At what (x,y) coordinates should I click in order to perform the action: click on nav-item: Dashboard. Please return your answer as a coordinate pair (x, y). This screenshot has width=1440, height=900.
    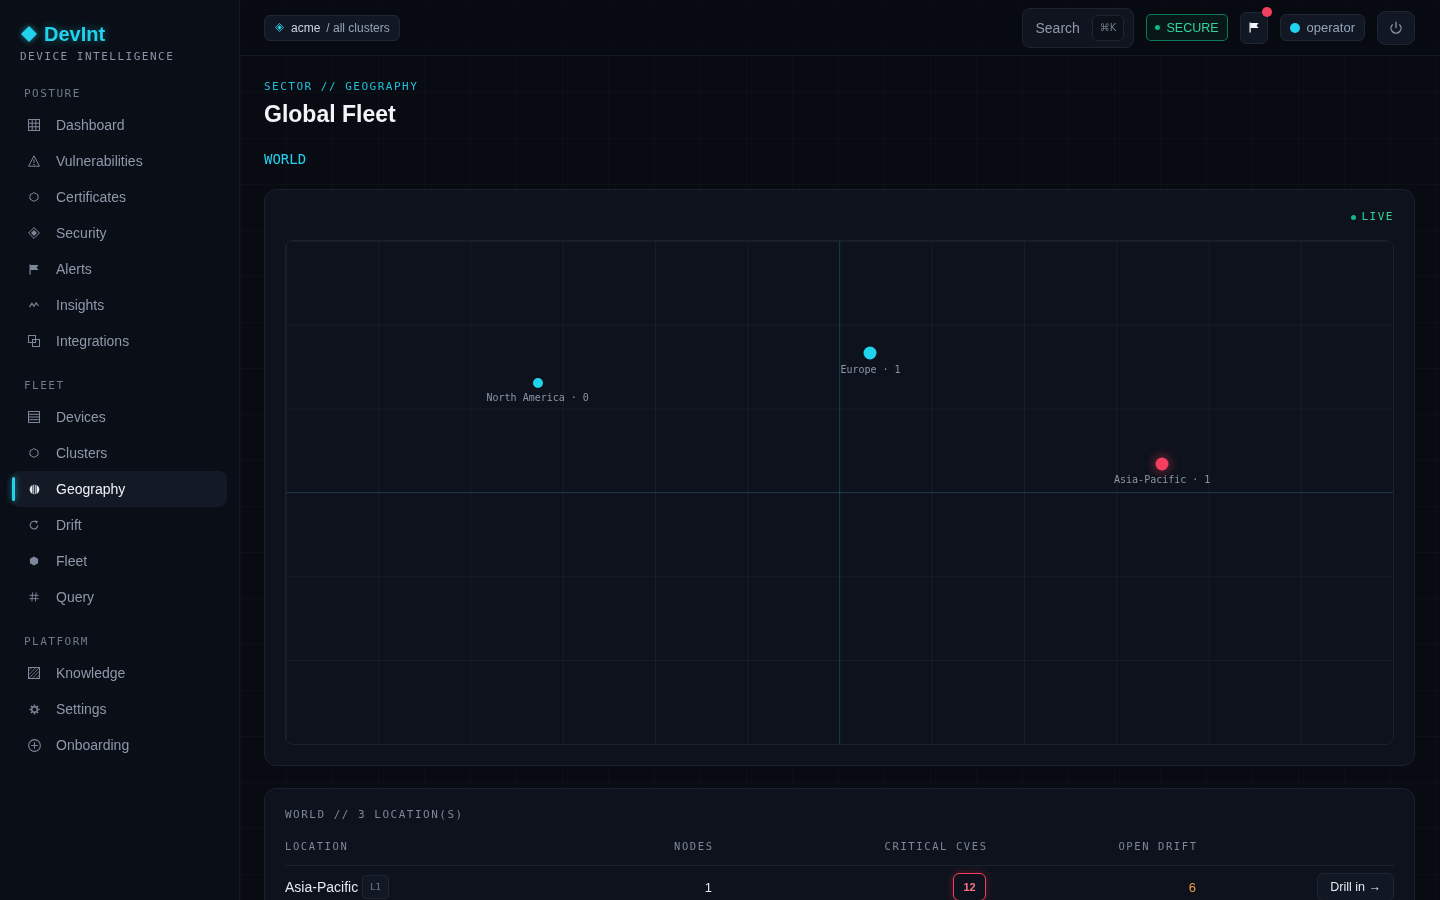
    Looking at the image, I should click on (119, 125).